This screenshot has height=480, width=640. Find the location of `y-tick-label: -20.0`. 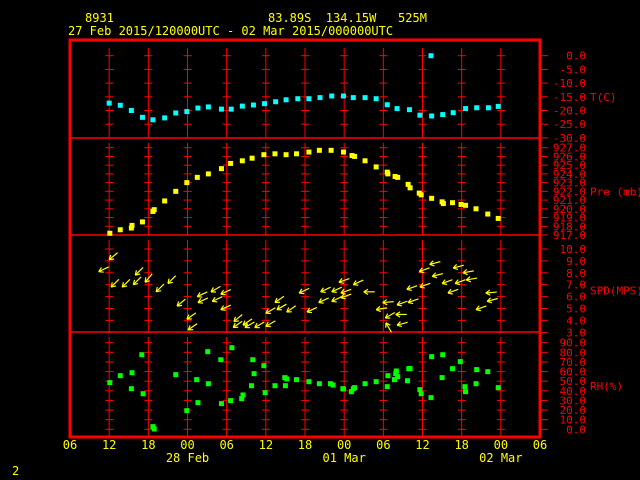

y-tick-label: -20.0 is located at coordinates (569, 111).